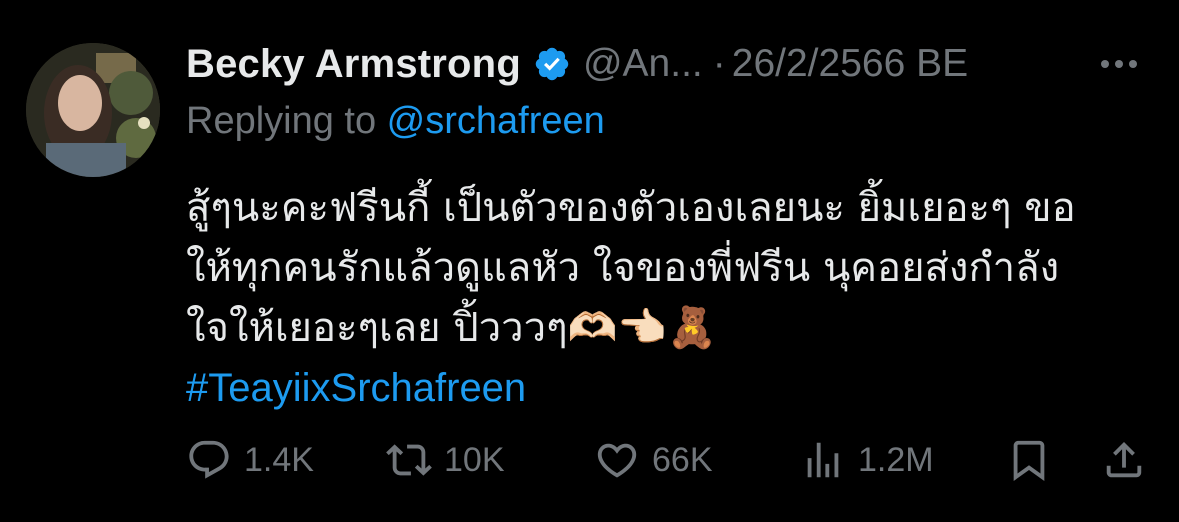  What do you see at coordinates (279, 459) in the screenshot?
I see `reply-count: 1.4K` at bounding box center [279, 459].